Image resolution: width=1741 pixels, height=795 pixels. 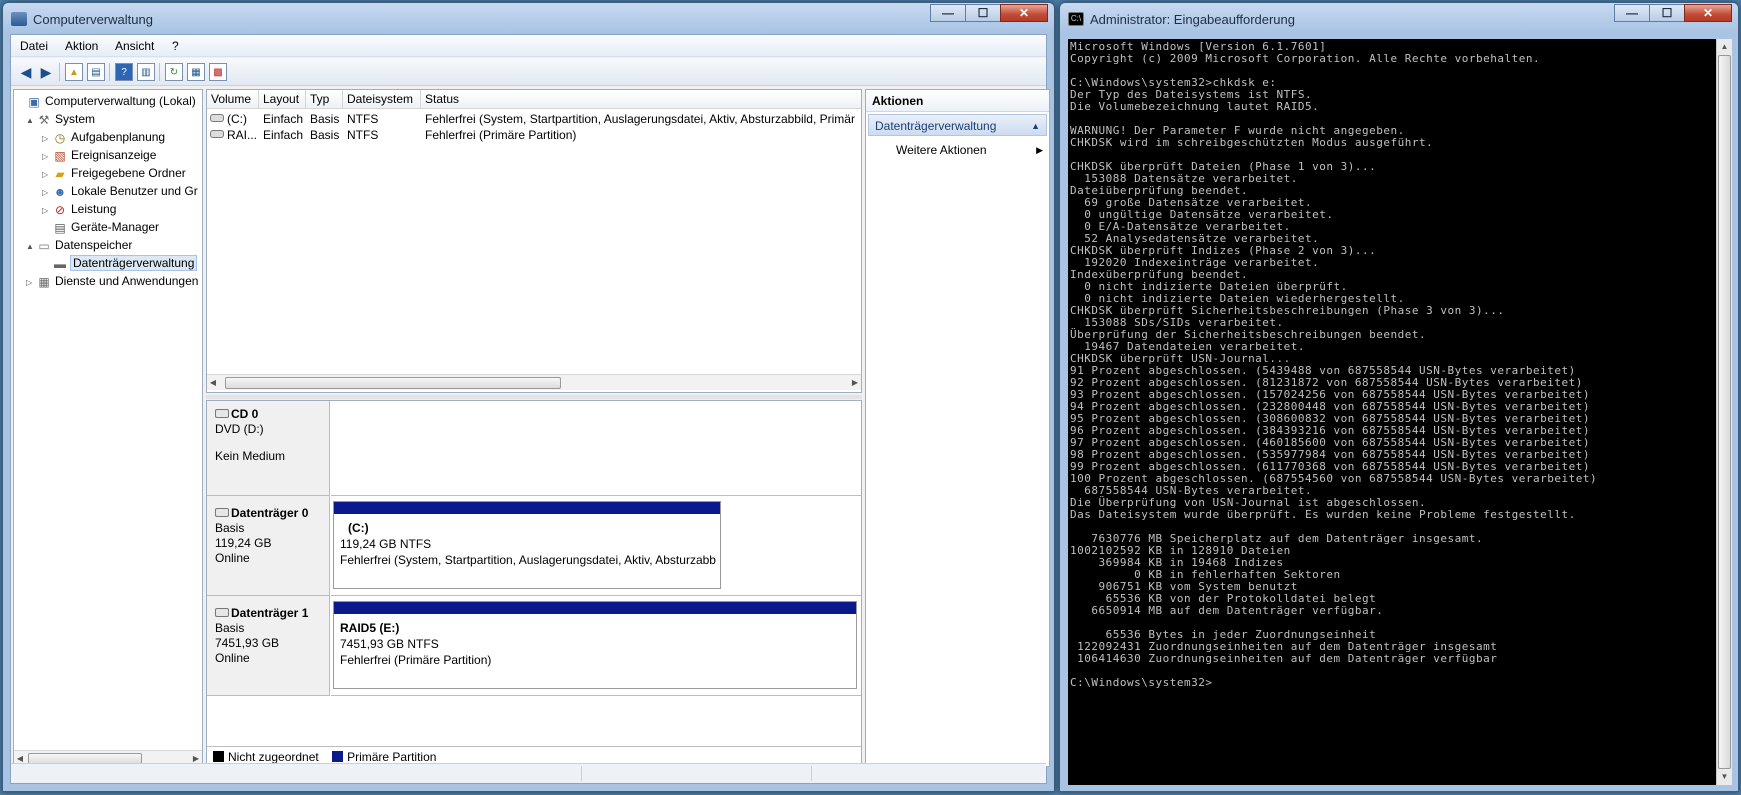 What do you see at coordinates (268, 448) in the screenshot?
I see `disk-label-cd0: CD 0 DVD (D:) Kein Medium` at bounding box center [268, 448].